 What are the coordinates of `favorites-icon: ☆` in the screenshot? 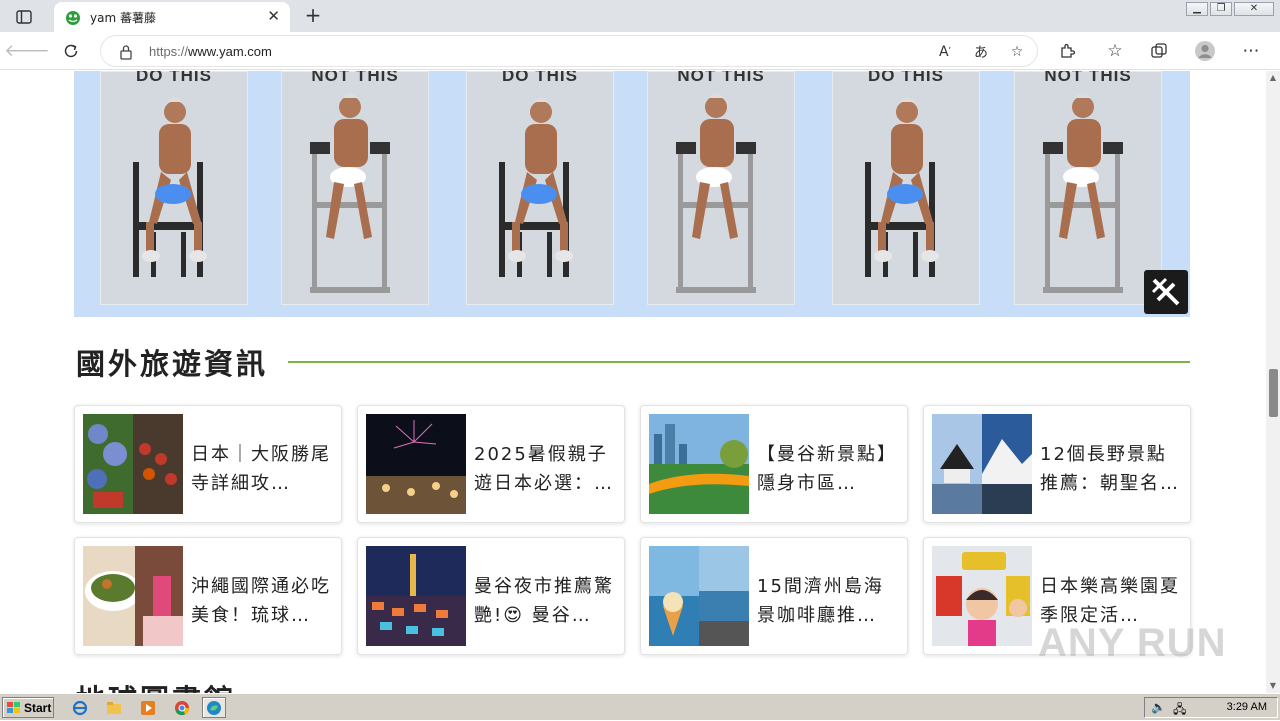 It's located at (1115, 51).